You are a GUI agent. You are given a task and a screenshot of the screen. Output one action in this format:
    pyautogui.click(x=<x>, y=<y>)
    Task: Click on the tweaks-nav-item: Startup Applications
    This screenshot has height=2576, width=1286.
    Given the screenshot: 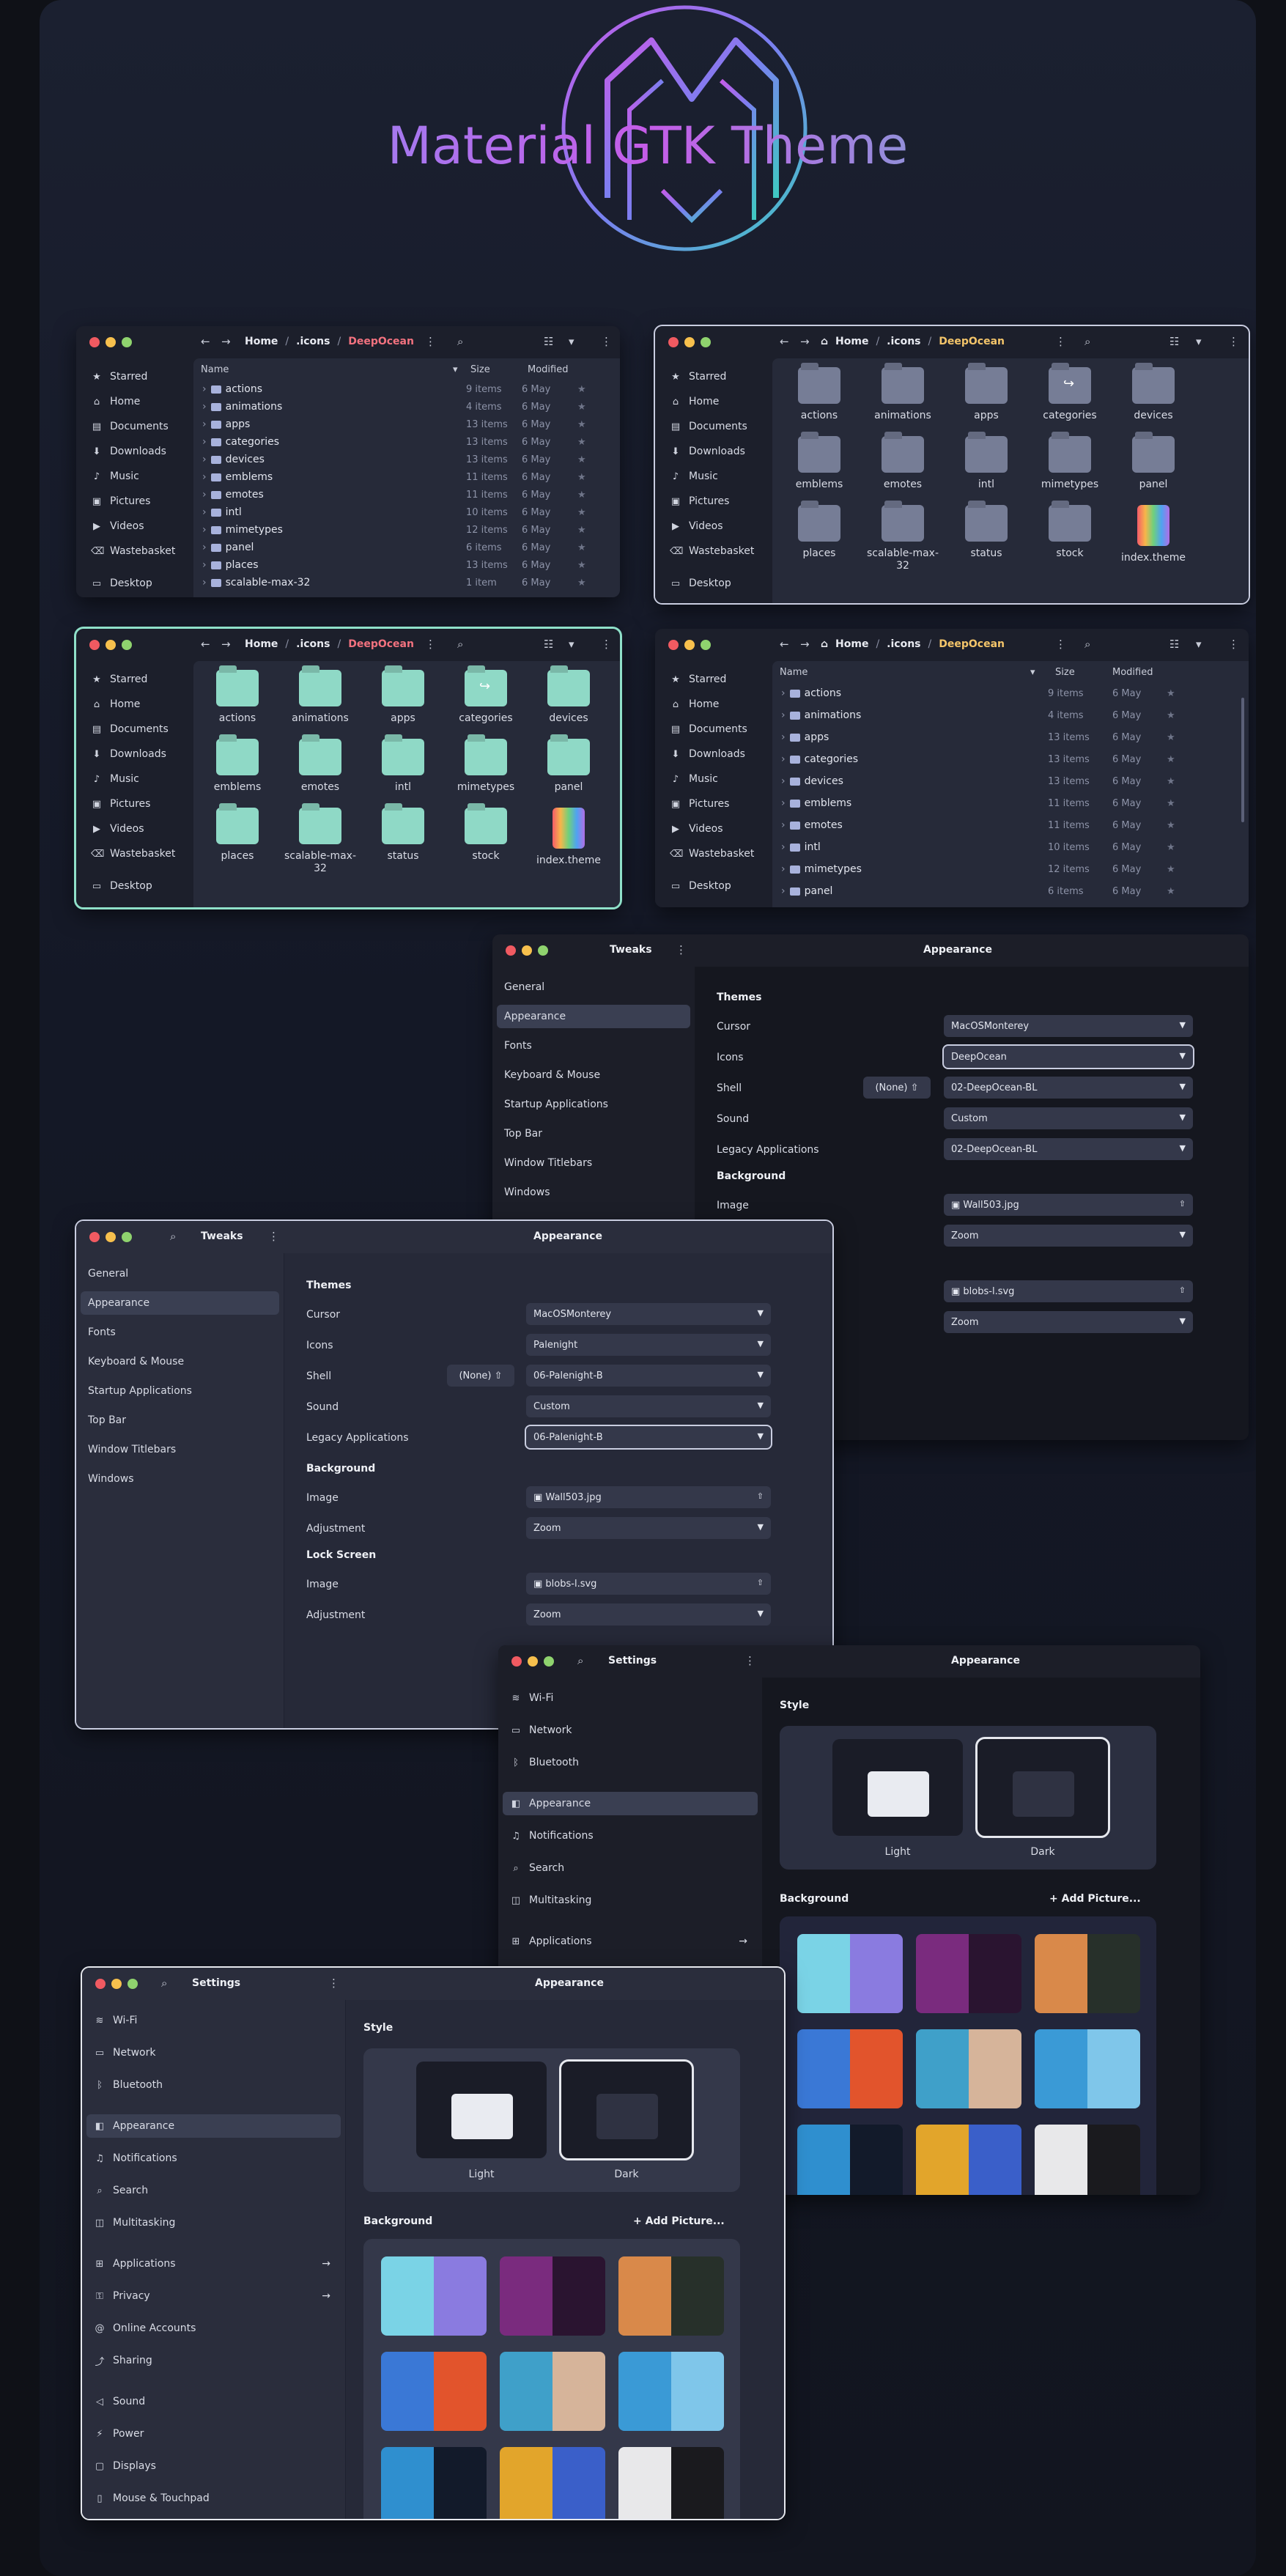 What is the action you would take?
    pyautogui.click(x=593, y=1104)
    